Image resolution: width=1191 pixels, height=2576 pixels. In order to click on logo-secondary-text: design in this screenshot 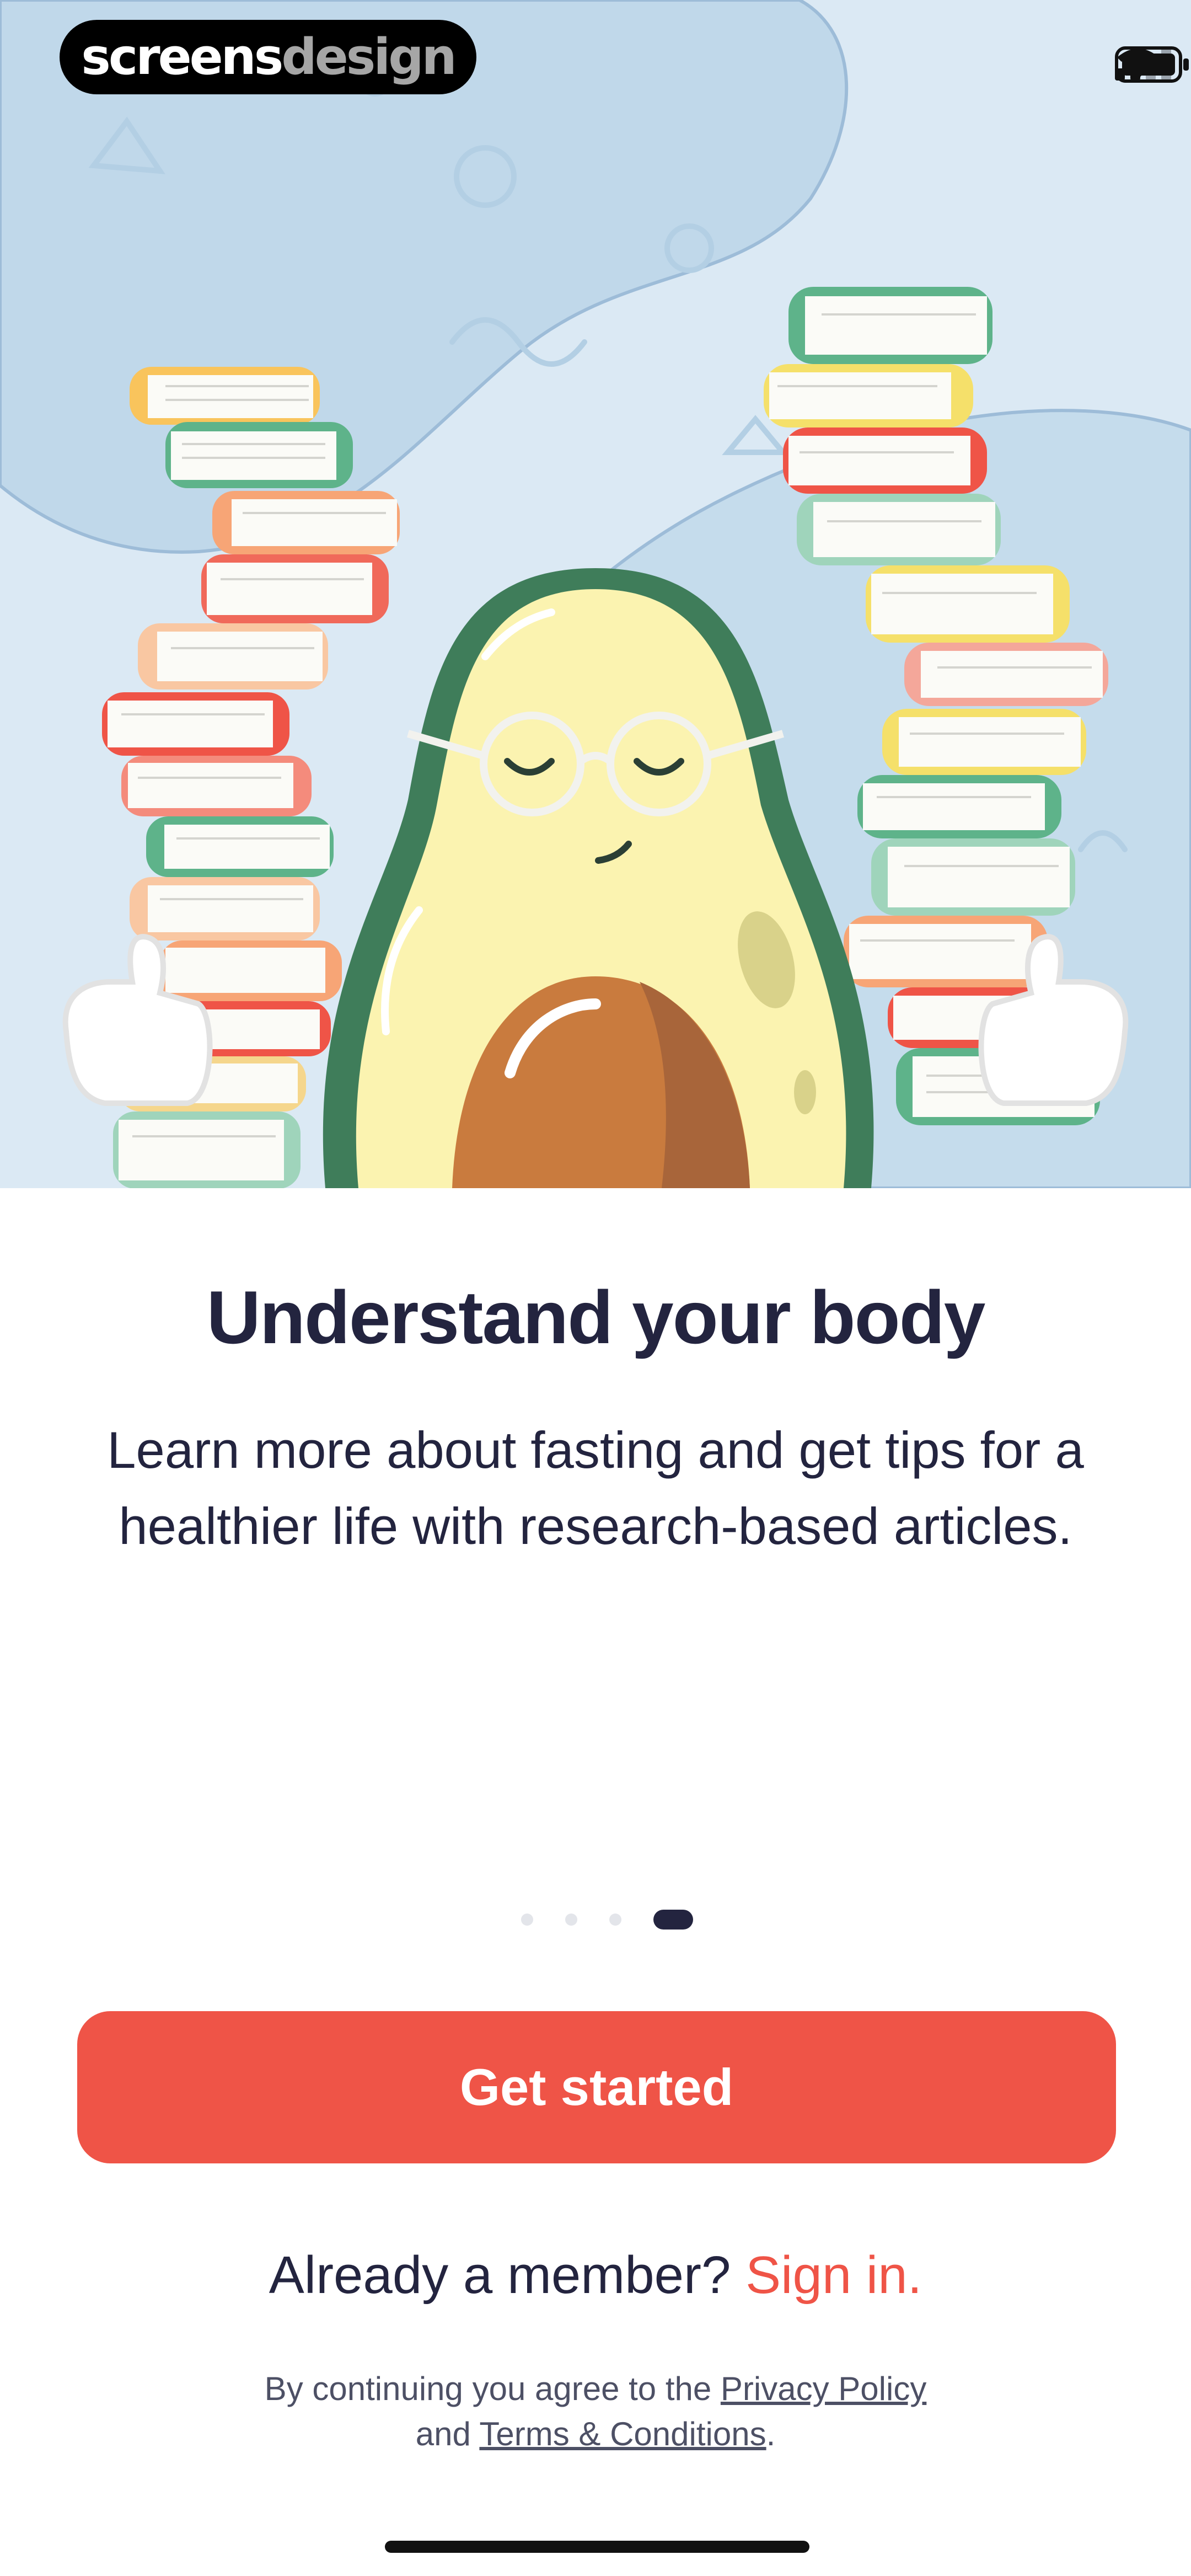, I will do `click(369, 57)`.